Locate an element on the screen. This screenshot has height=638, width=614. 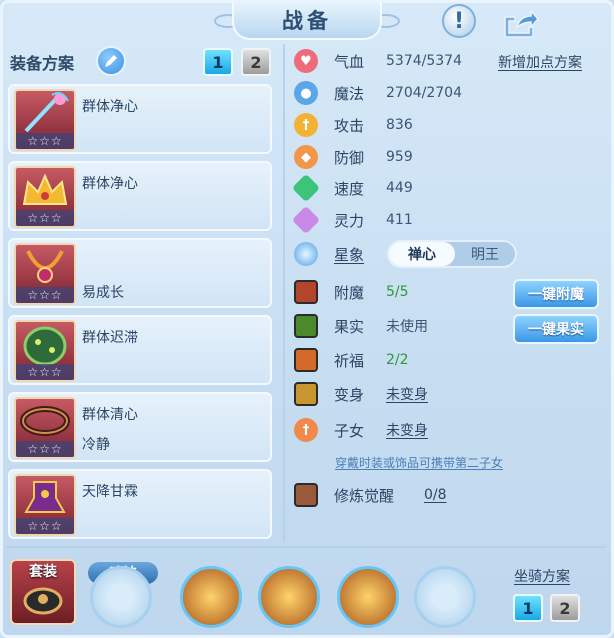
stat-label: 速度 is located at coordinates (349, 188).